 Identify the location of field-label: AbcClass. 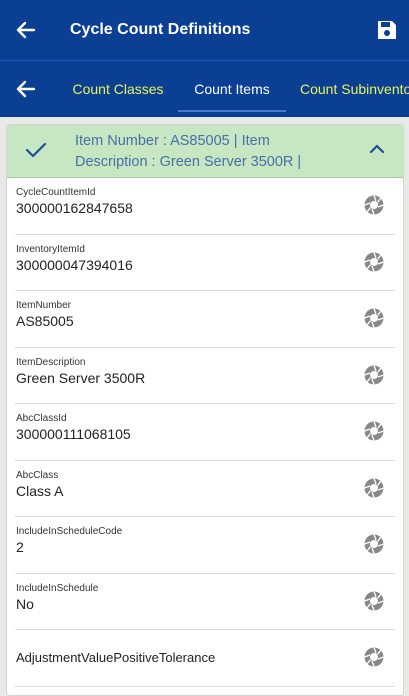
(37, 475).